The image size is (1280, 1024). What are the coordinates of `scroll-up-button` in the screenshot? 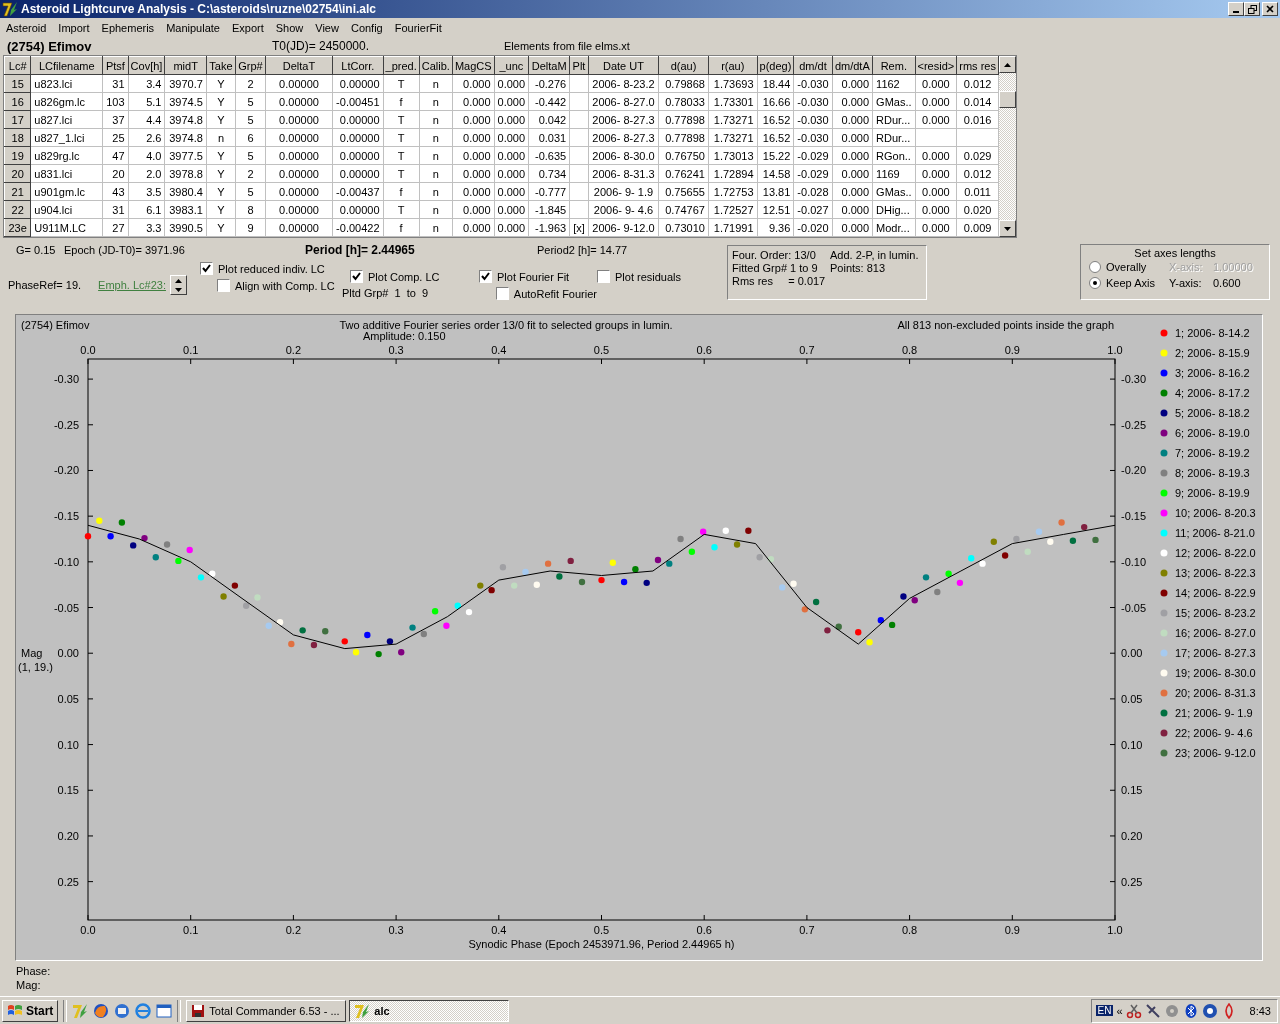 It's located at (1007, 64).